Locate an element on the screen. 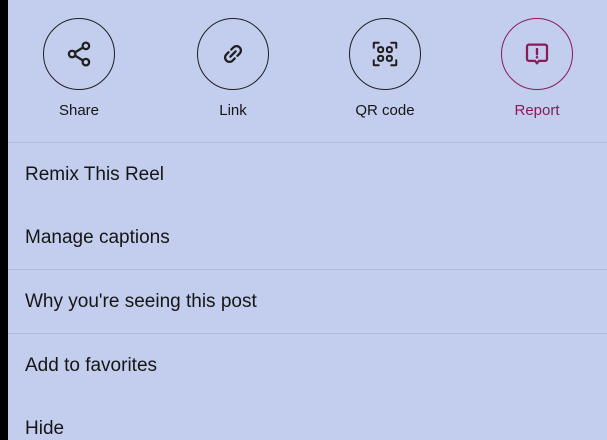 Image resolution: width=607 pixels, height=440 pixels. share-icon is located at coordinates (79, 54).